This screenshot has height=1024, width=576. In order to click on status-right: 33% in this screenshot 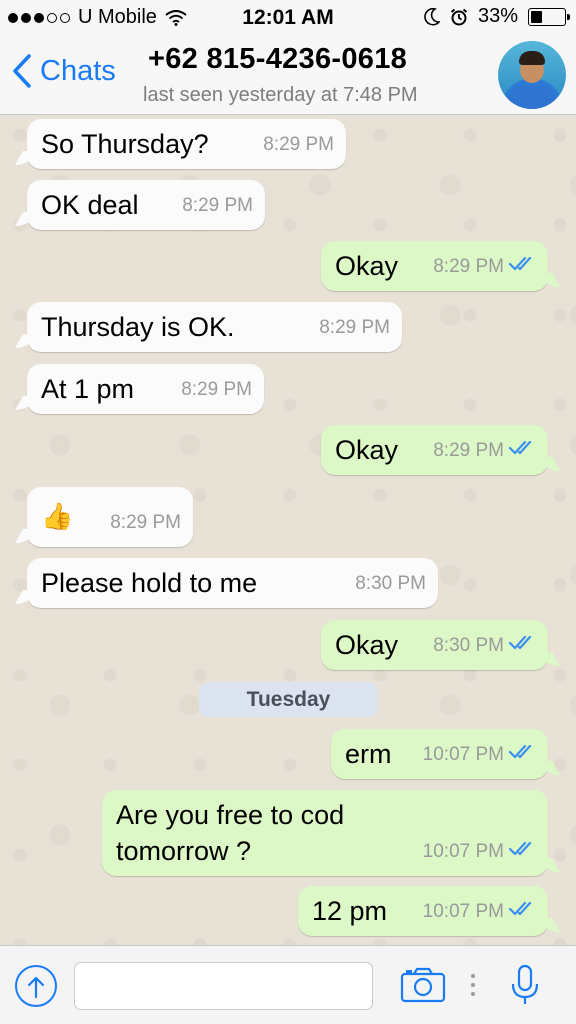, I will do `click(497, 16)`.